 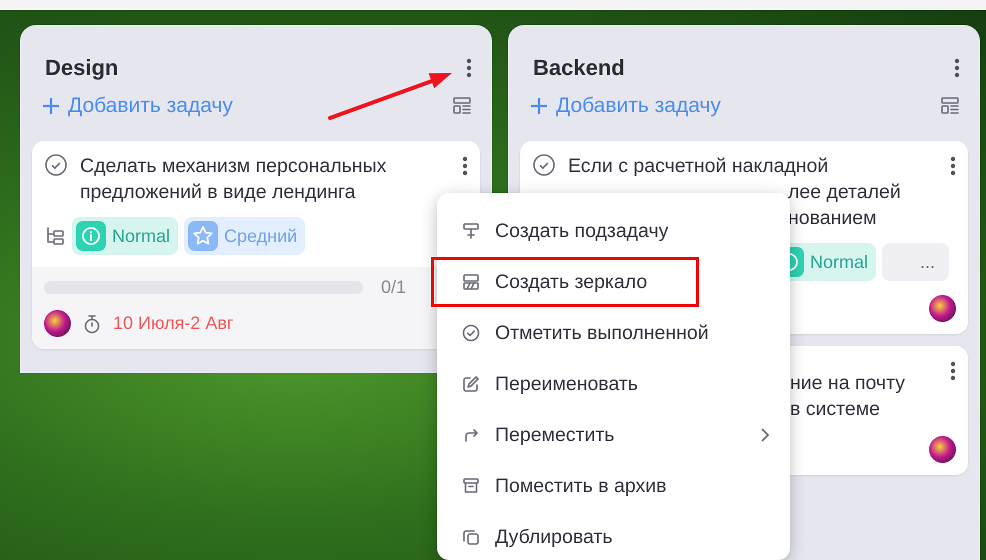 I want to click on task-title: Если с расчетной накладной, so click(x=699, y=166).